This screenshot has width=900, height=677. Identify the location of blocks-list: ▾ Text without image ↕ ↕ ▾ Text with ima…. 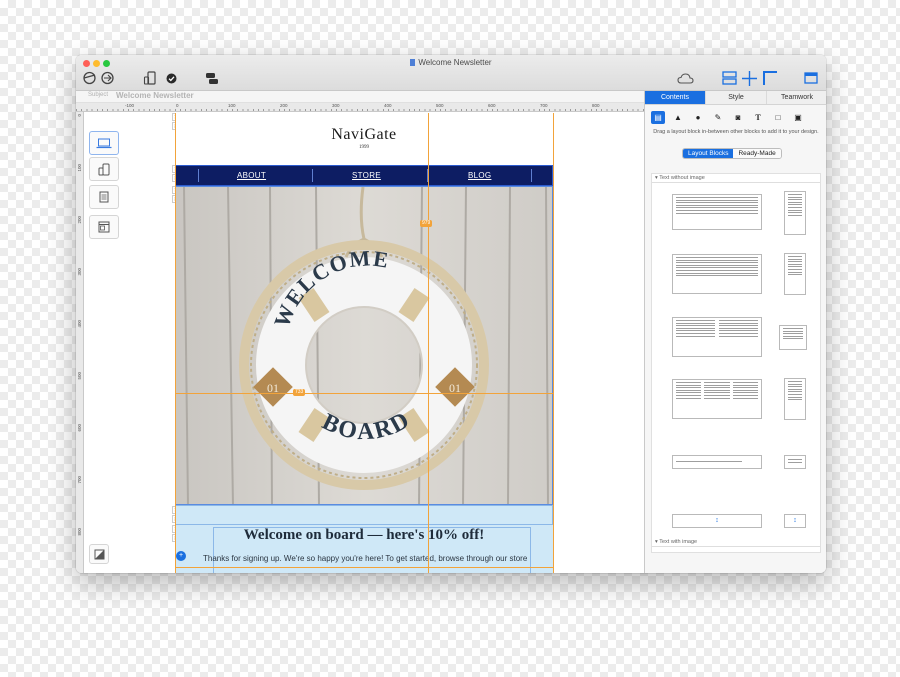
(736, 363).